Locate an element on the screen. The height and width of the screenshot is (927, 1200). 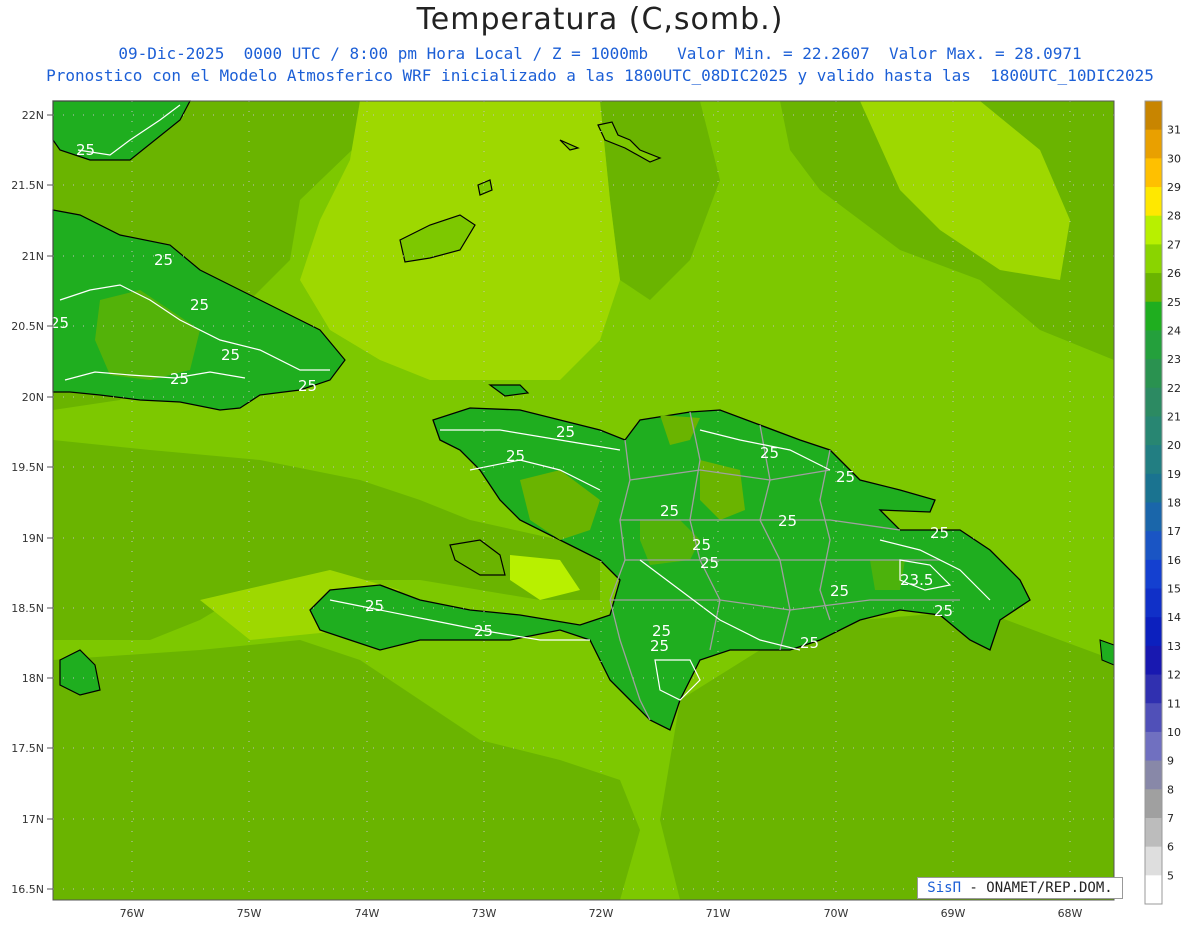
lat-label: 20N is located at coordinates (33, 397).